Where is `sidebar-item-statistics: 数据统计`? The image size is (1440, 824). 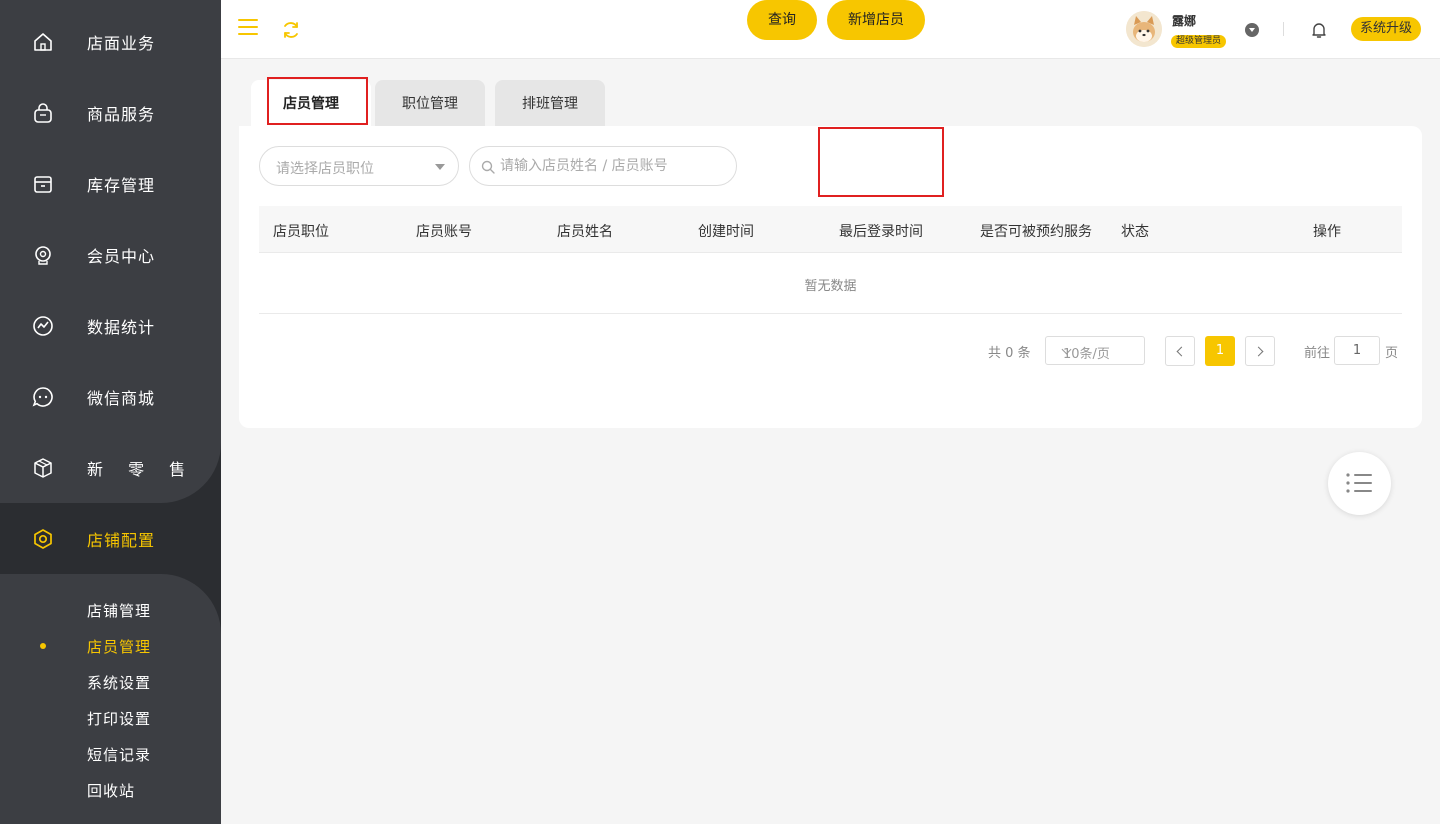
sidebar-item-statistics: 数据统计 is located at coordinates (110, 325).